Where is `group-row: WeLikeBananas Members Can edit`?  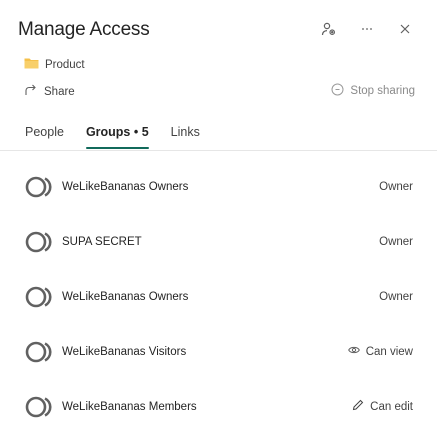 group-row: WeLikeBananas Members Can edit is located at coordinates (218, 405).